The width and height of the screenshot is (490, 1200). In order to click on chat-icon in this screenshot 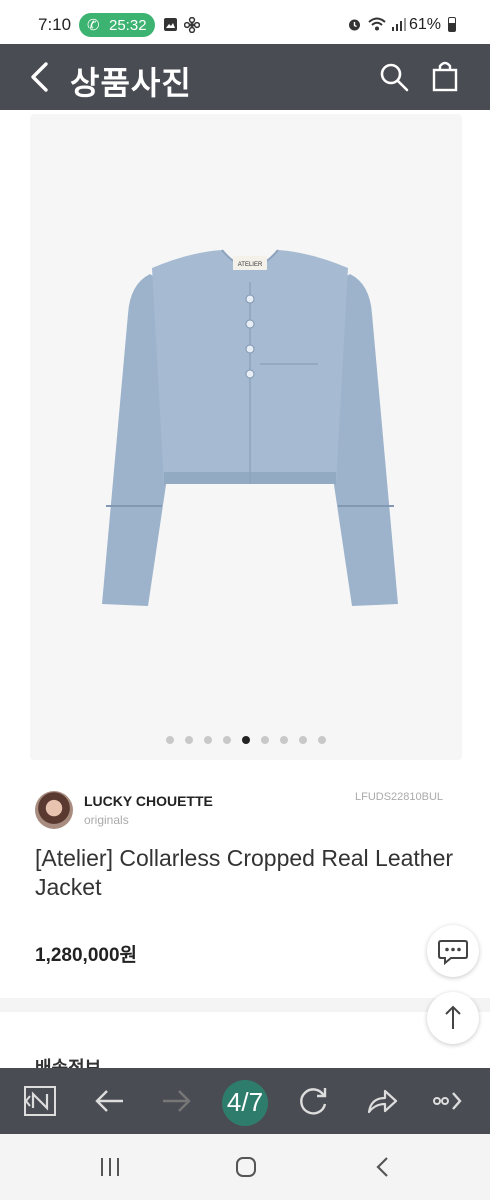, I will do `click(453, 953)`.